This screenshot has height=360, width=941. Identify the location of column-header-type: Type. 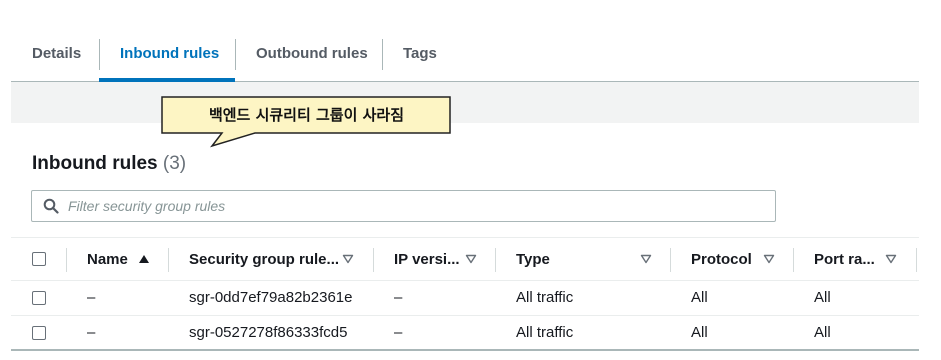
(533, 259).